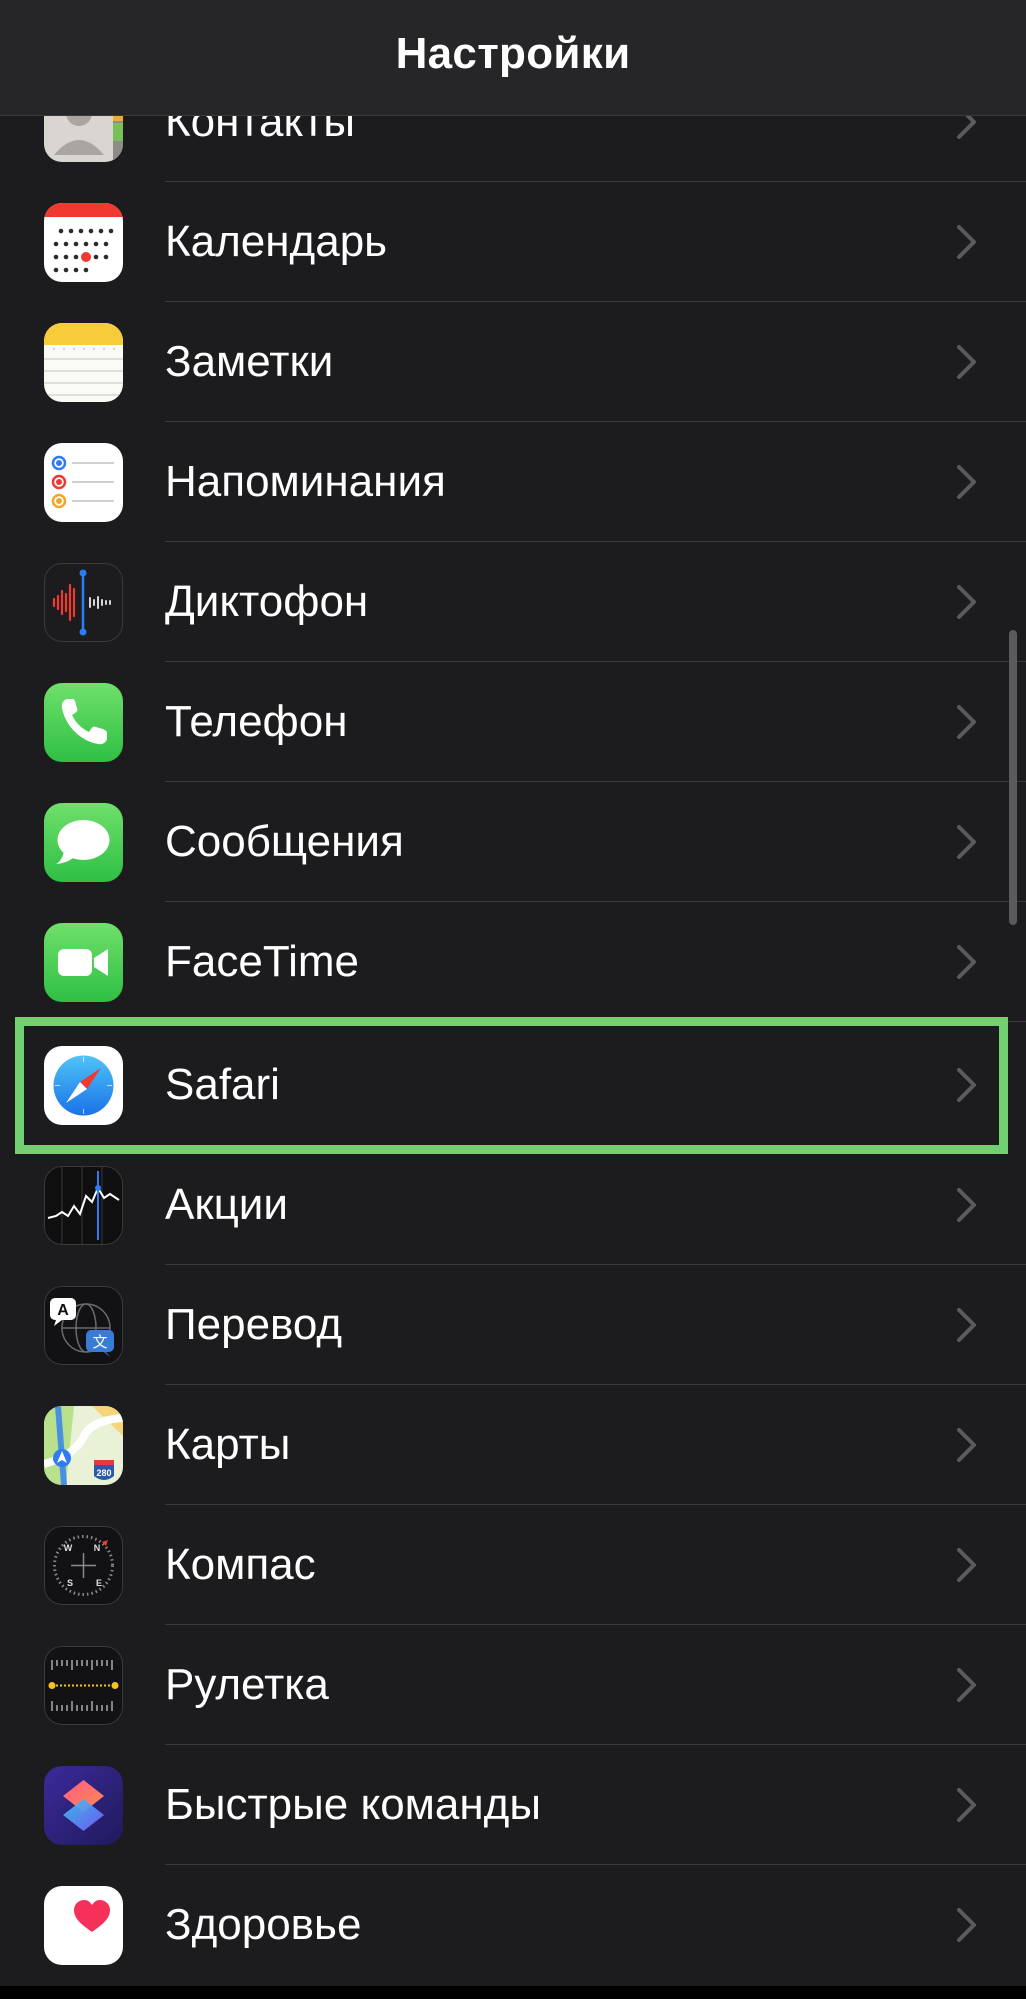 The height and width of the screenshot is (1999, 1026). Describe the element at coordinates (247, 1684) in the screenshot. I see `row-label: Рулетка` at that location.